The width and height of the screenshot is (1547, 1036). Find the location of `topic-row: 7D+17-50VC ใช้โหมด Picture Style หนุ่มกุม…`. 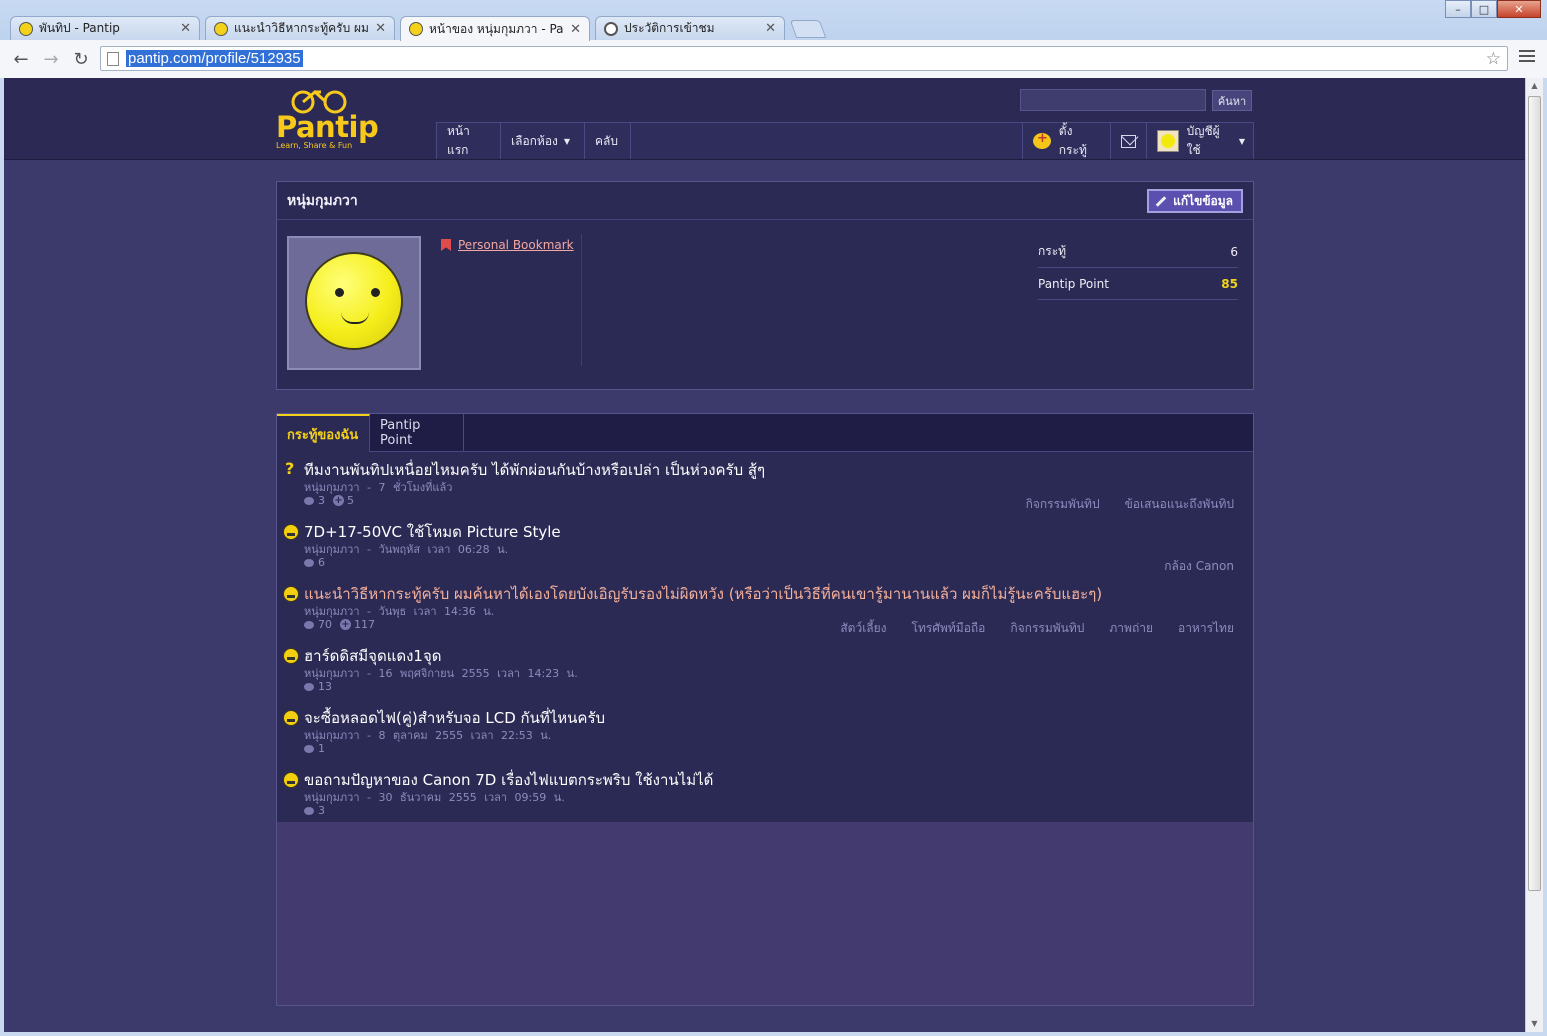

topic-row: 7D+17-50VC ใช้โหมด Picture Style หนุ่มกุม… is located at coordinates (765, 545).